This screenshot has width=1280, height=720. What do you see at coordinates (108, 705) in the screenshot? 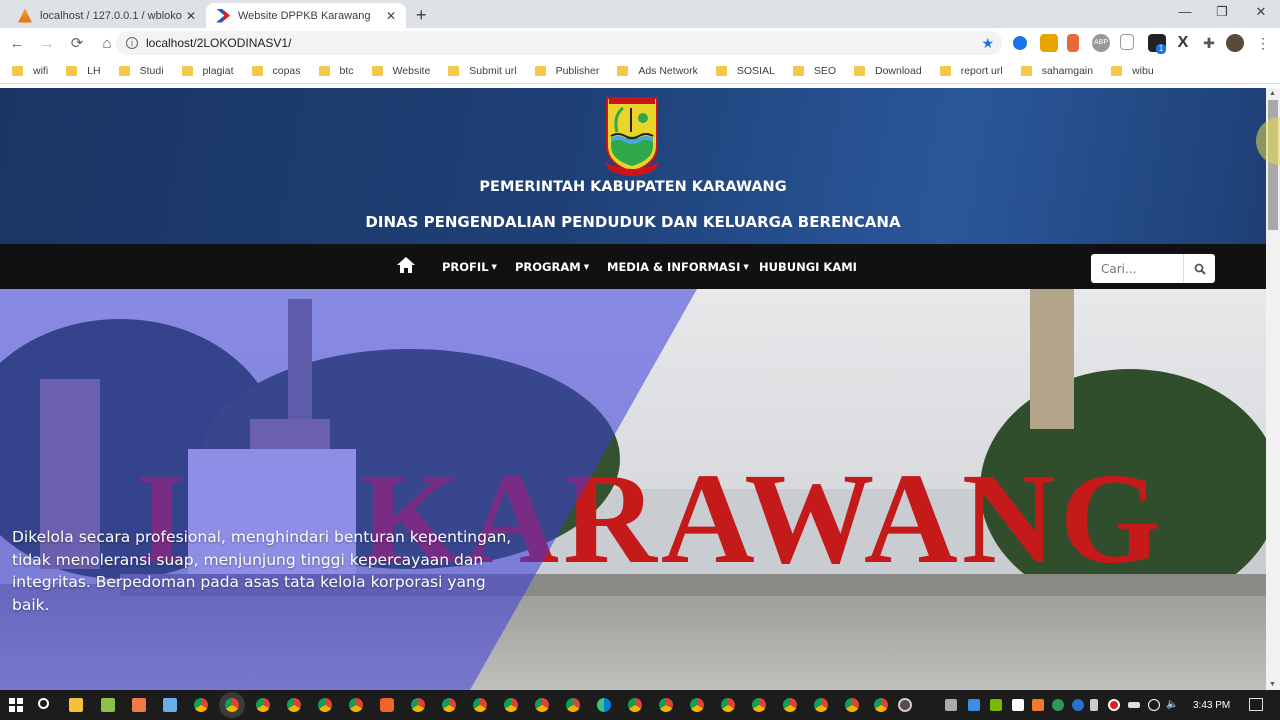
I see `notepad-icon` at bounding box center [108, 705].